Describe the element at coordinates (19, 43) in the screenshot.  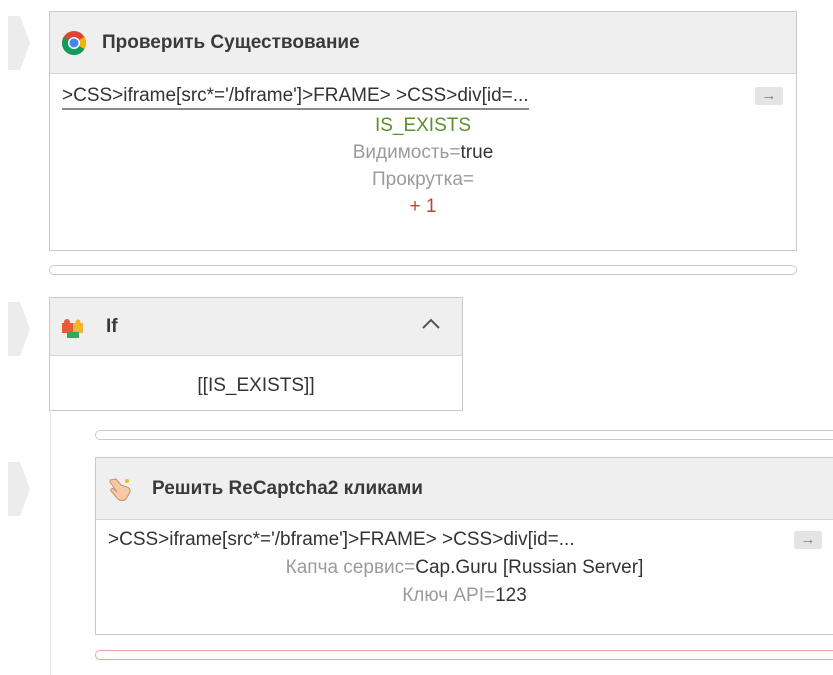
I see `collapse-arrow-block1` at that location.